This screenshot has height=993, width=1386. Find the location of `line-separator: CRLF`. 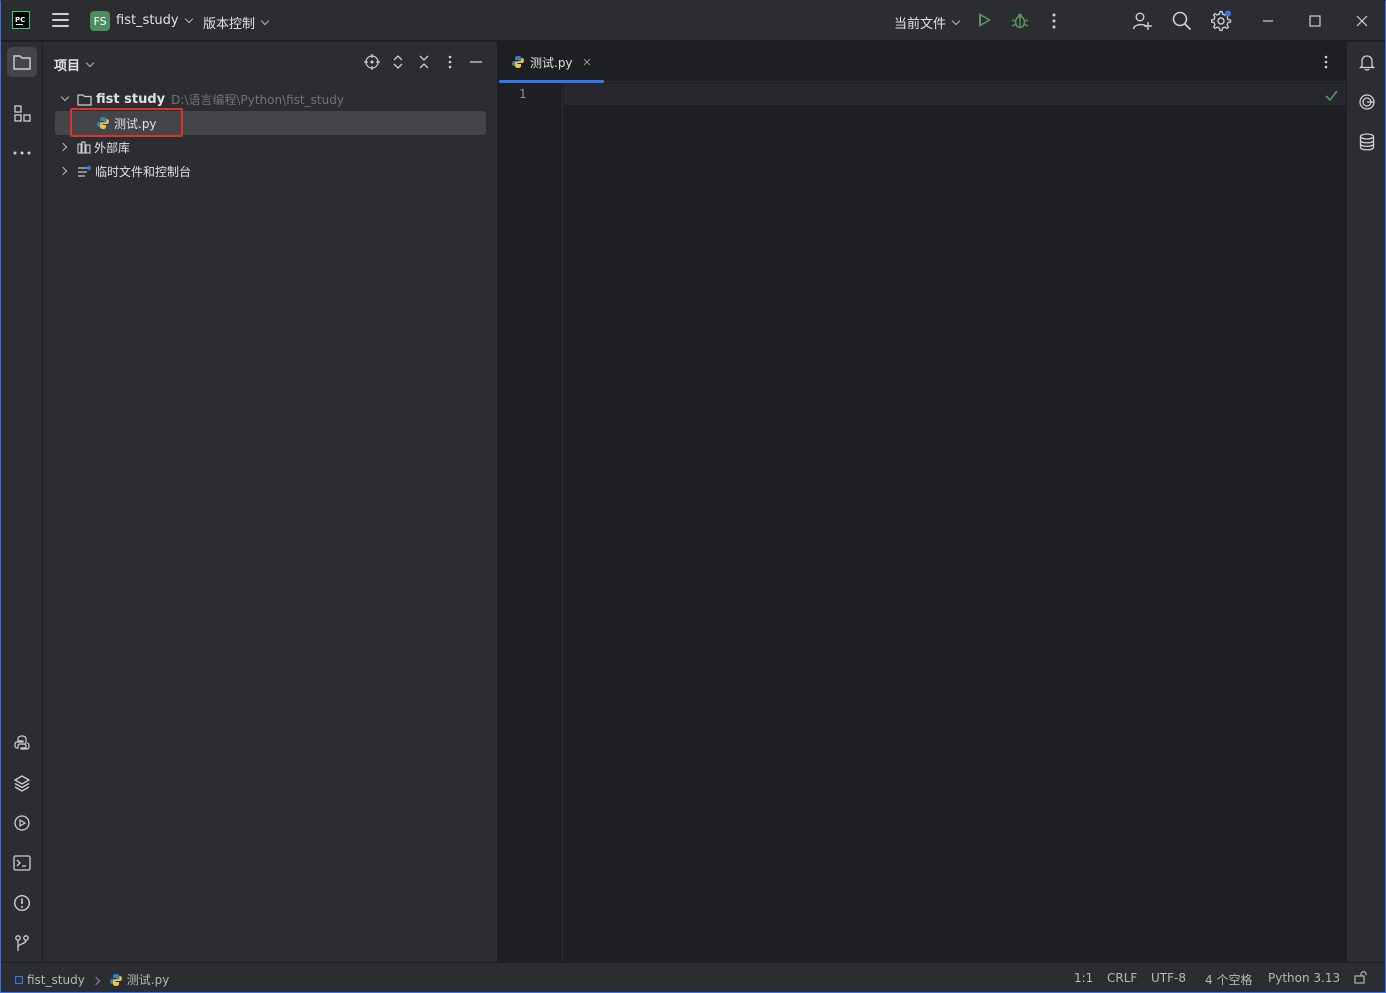

line-separator: CRLF is located at coordinates (1122, 978).